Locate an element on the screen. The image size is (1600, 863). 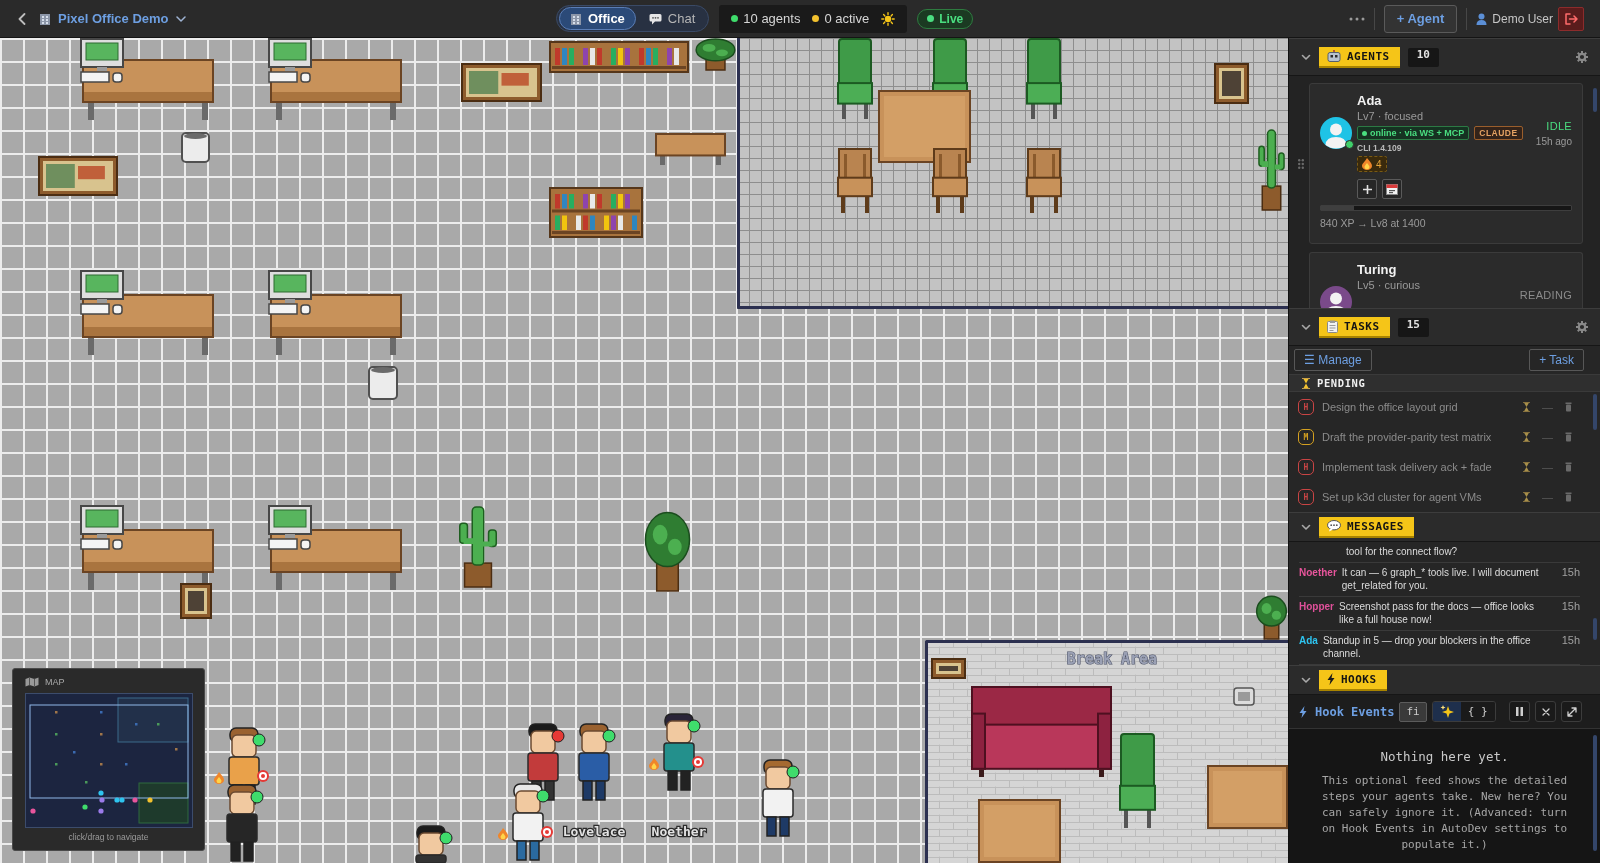
agent-name: Ada is located at coordinates (1369, 101).